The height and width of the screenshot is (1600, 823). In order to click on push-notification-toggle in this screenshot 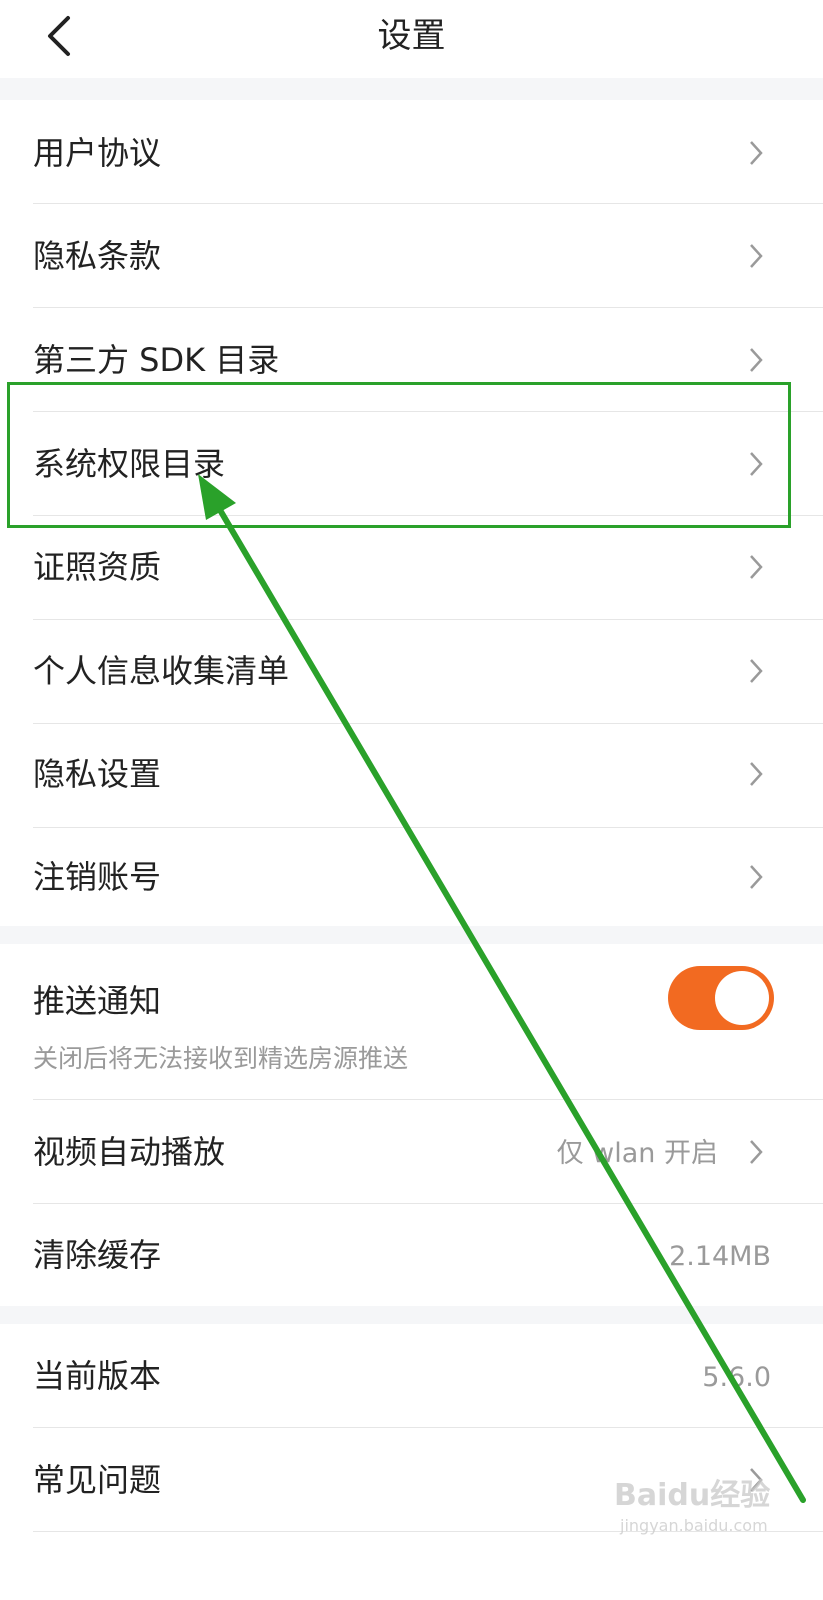, I will do `click(721, 998)`.